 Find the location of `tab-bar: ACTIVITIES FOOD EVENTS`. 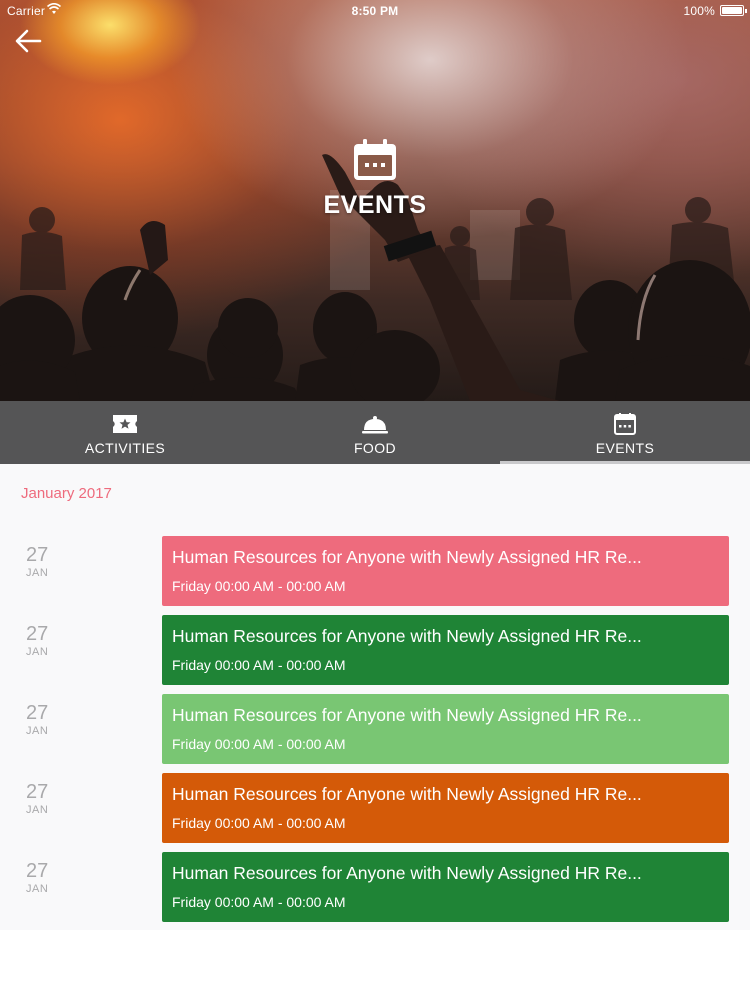

tab-bar: ACTIVITIES FOOD EVENTS is located at coordinates (375, 432).